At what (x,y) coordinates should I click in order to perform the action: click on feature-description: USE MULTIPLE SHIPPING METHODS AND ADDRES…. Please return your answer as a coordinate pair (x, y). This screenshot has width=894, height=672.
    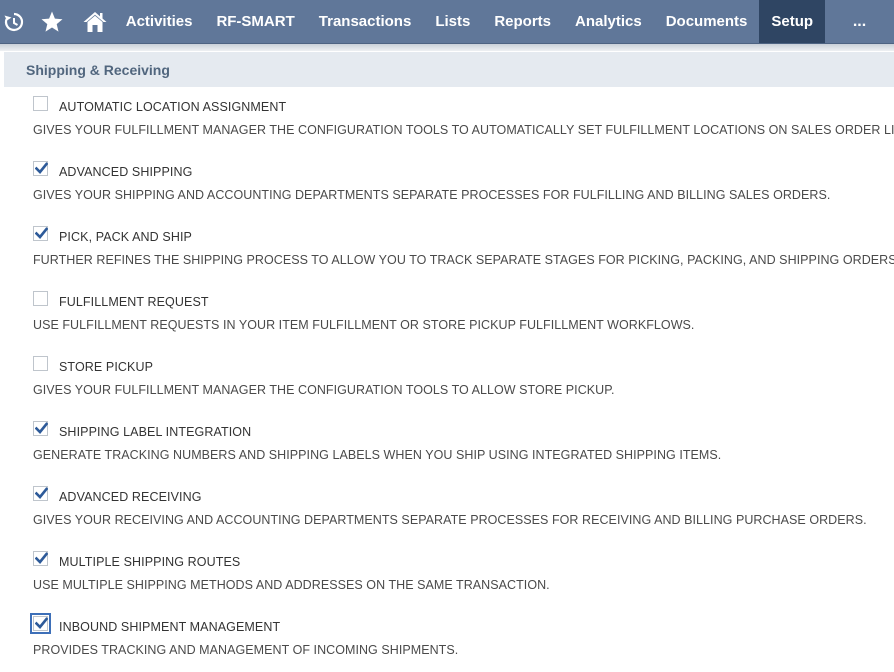
    Looking at the image, I should click on (291, 585).